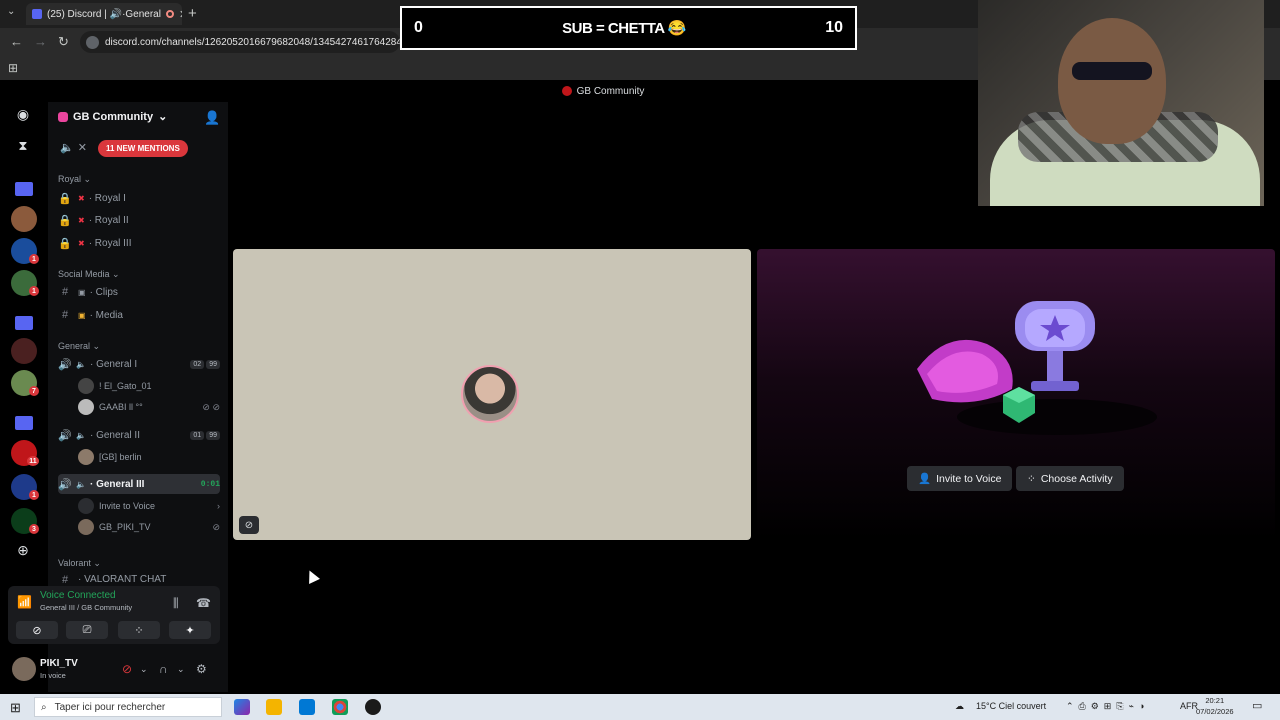 Image resolution: width=1280 pixels, height=720 pixels. What do you see at coordinates (74, 179) in the screenshot?
I see `category-royal: Royal ⌄` at bounding box center [74, 179].